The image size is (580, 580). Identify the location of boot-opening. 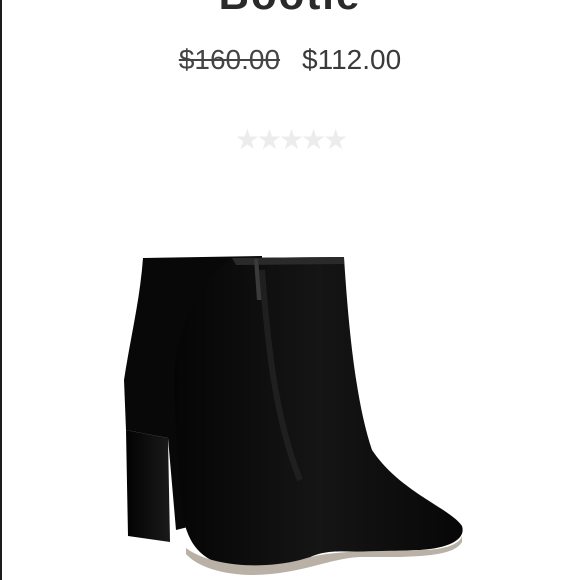
(288, 261).